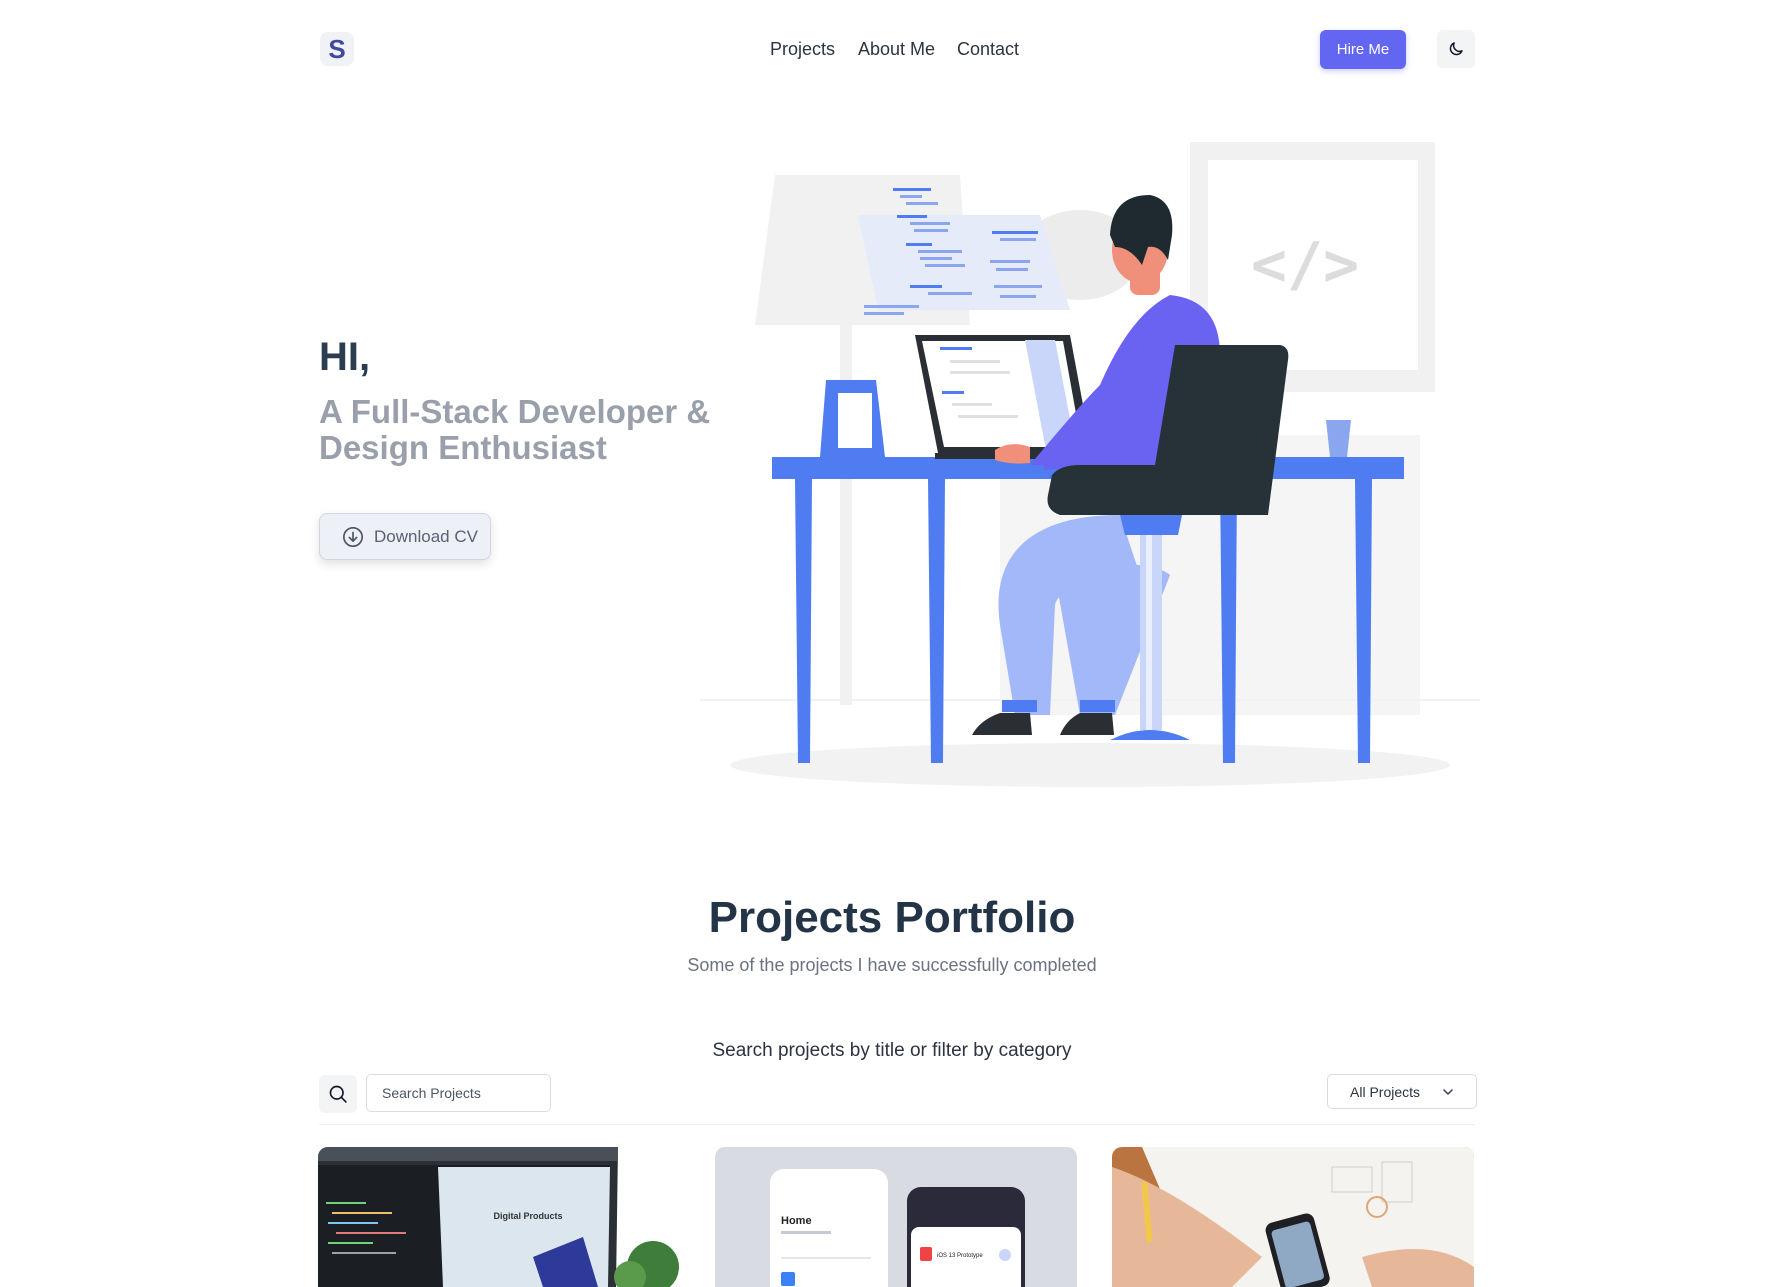 This screenshot has width=1784, height=1287. I want to click on logo: S, so click(337, 49).